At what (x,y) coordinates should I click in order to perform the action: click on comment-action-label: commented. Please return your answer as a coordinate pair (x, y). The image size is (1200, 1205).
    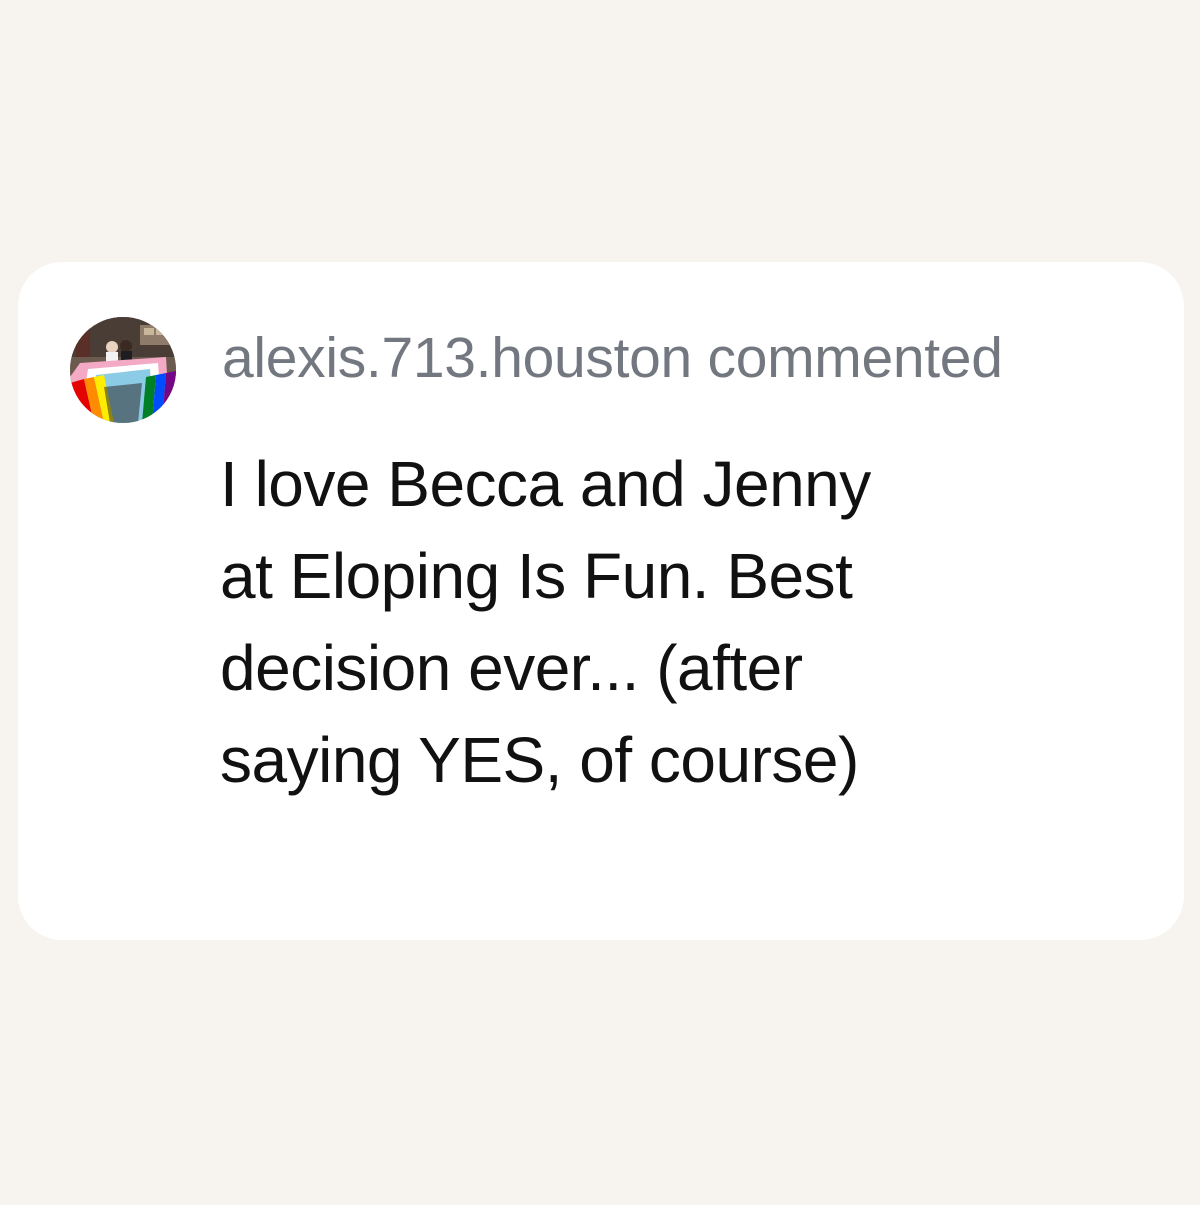
    Looking at the image, I should click on (855, 358).